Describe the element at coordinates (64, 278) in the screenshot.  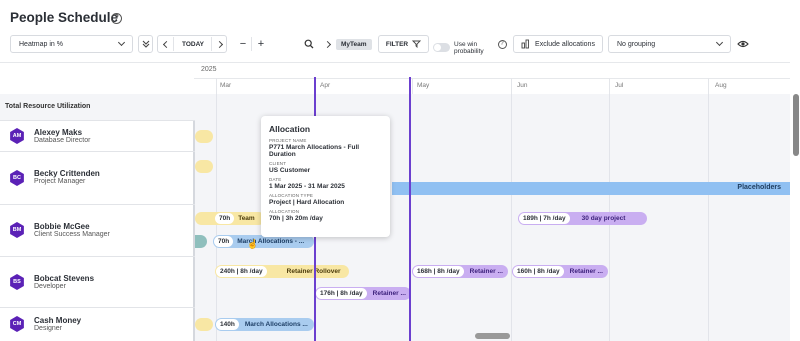
I see `person-name: Bobcat Stevens` at that location.